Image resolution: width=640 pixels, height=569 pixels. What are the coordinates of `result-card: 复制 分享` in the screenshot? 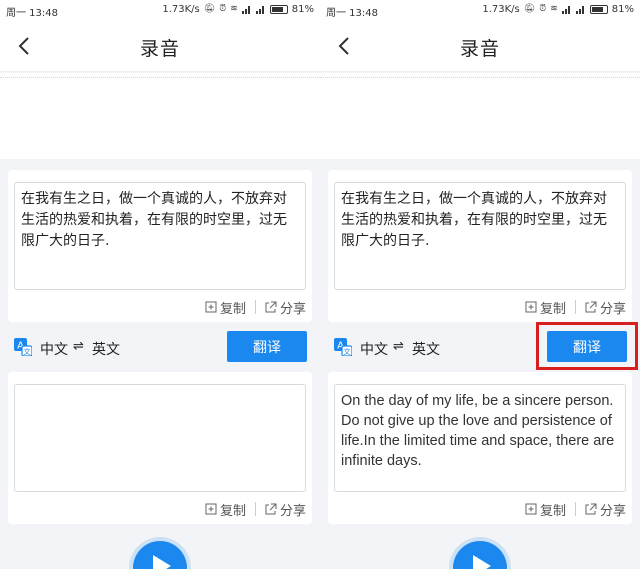 It's located at (160, 448).